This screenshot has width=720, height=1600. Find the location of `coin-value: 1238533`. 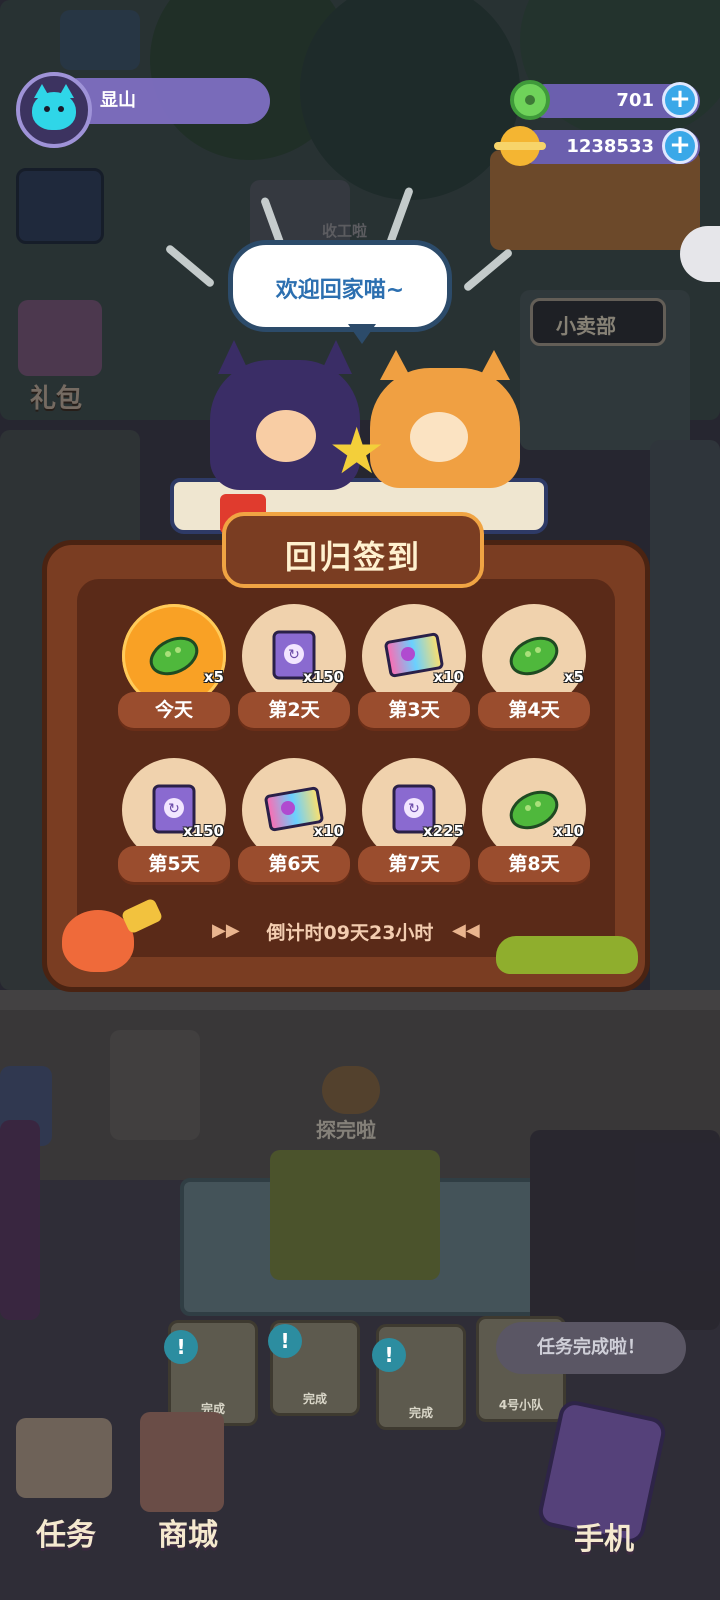

coin-value: 1238533 is located at coordinates (610, 146).